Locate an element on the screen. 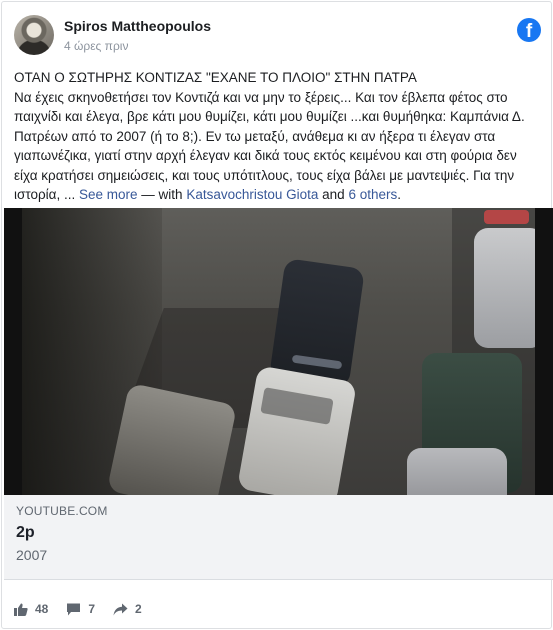 Image resolution: width=553 pixels, height=630 pixels. author-name: Spiros Mattheopoulos is located at coordinates (137, 26).